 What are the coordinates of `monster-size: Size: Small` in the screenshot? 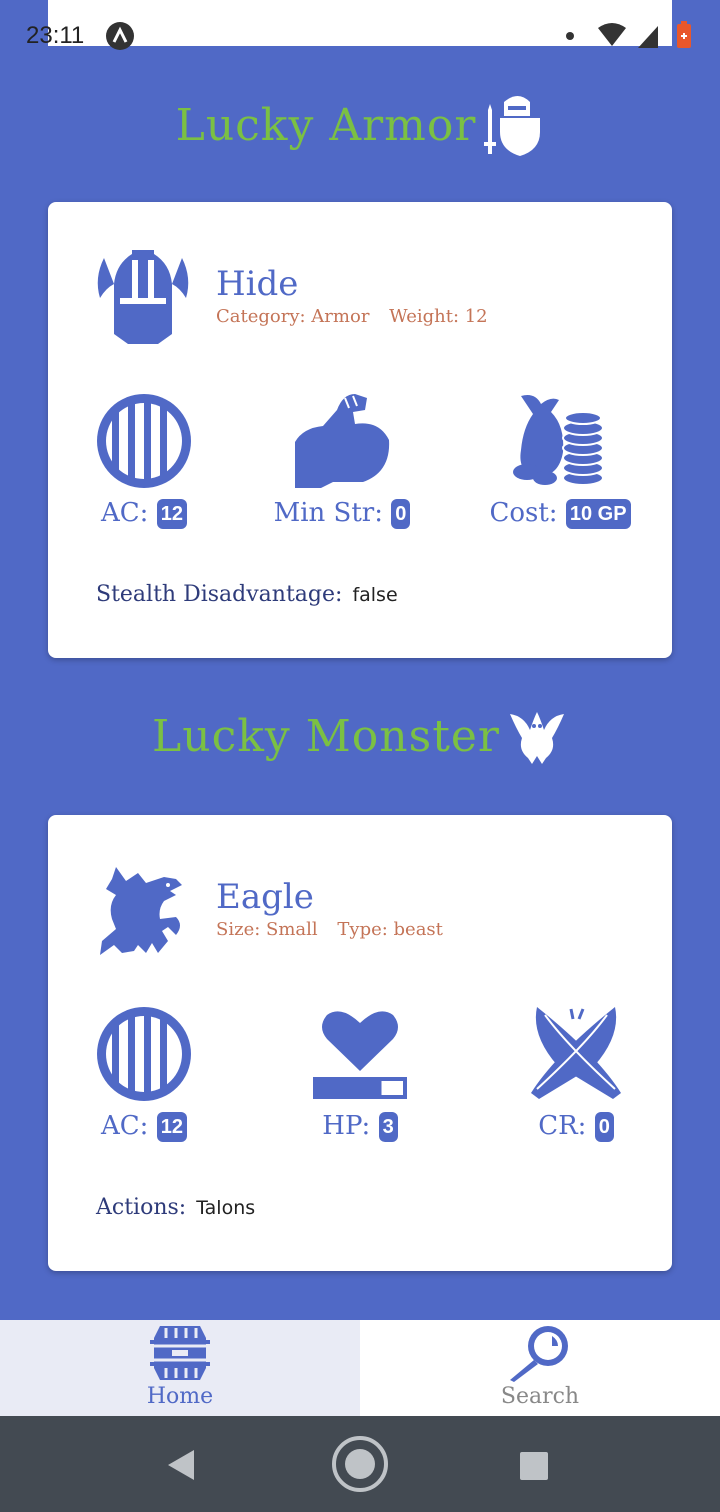 It's located at (267, 929).